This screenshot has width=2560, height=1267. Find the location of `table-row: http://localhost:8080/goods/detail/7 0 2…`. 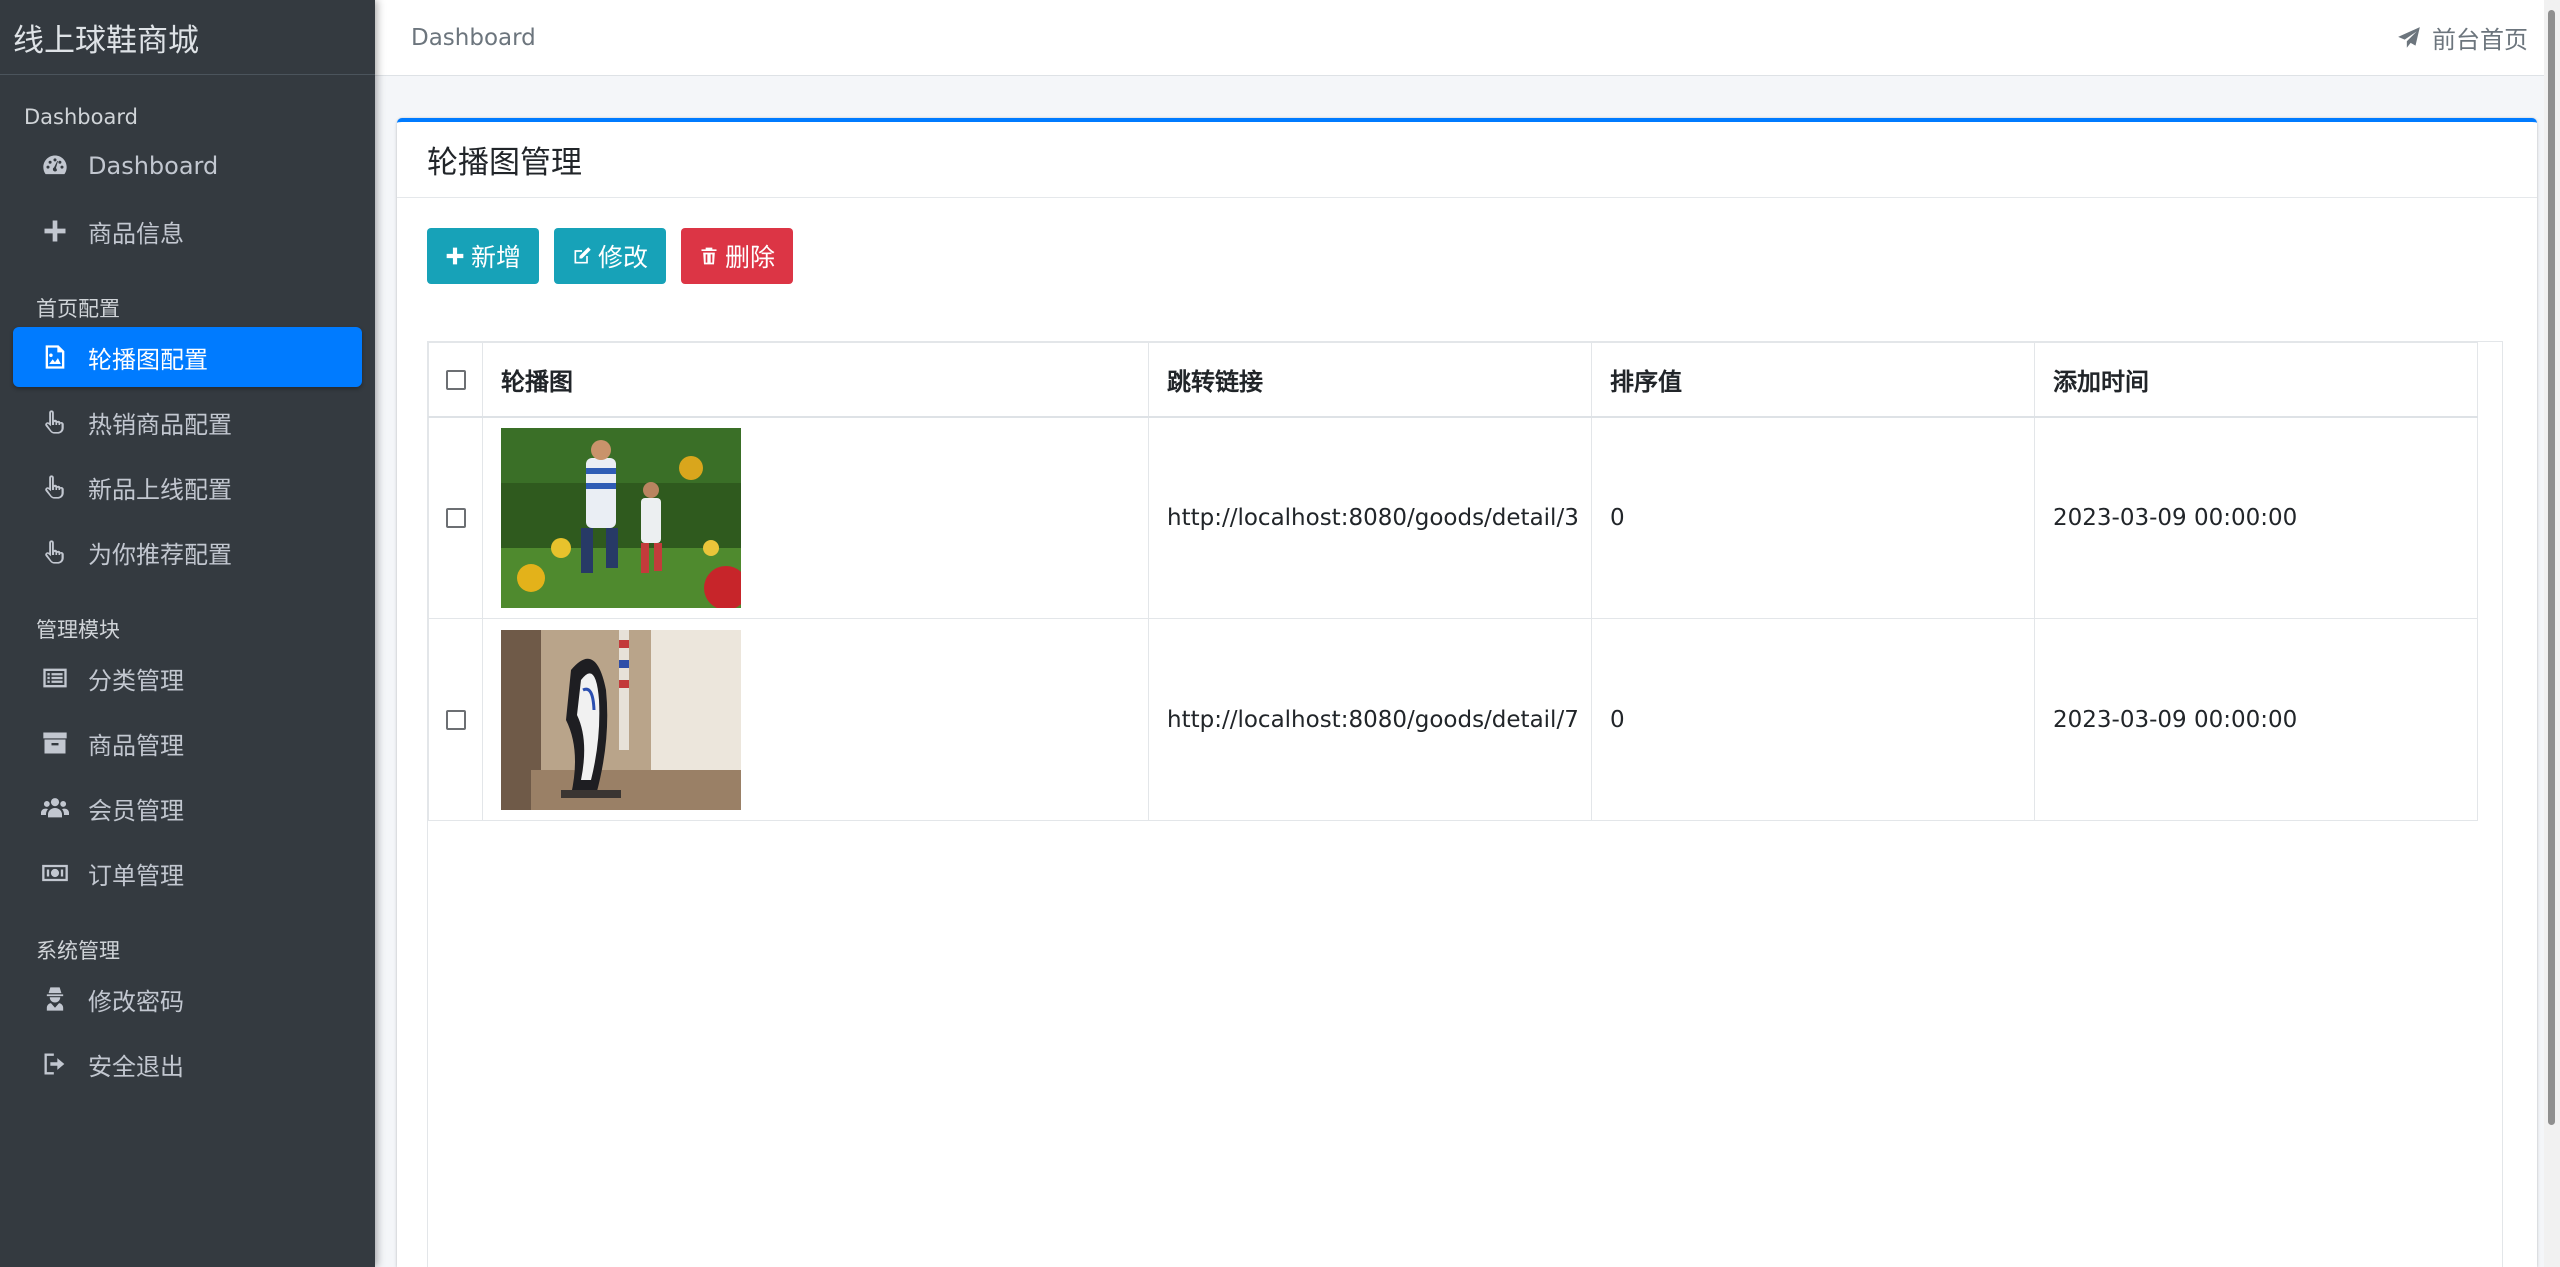

table-row: http://localhost:8080/goods/detail/7 0 2… is located at coordinates (1453, 719).